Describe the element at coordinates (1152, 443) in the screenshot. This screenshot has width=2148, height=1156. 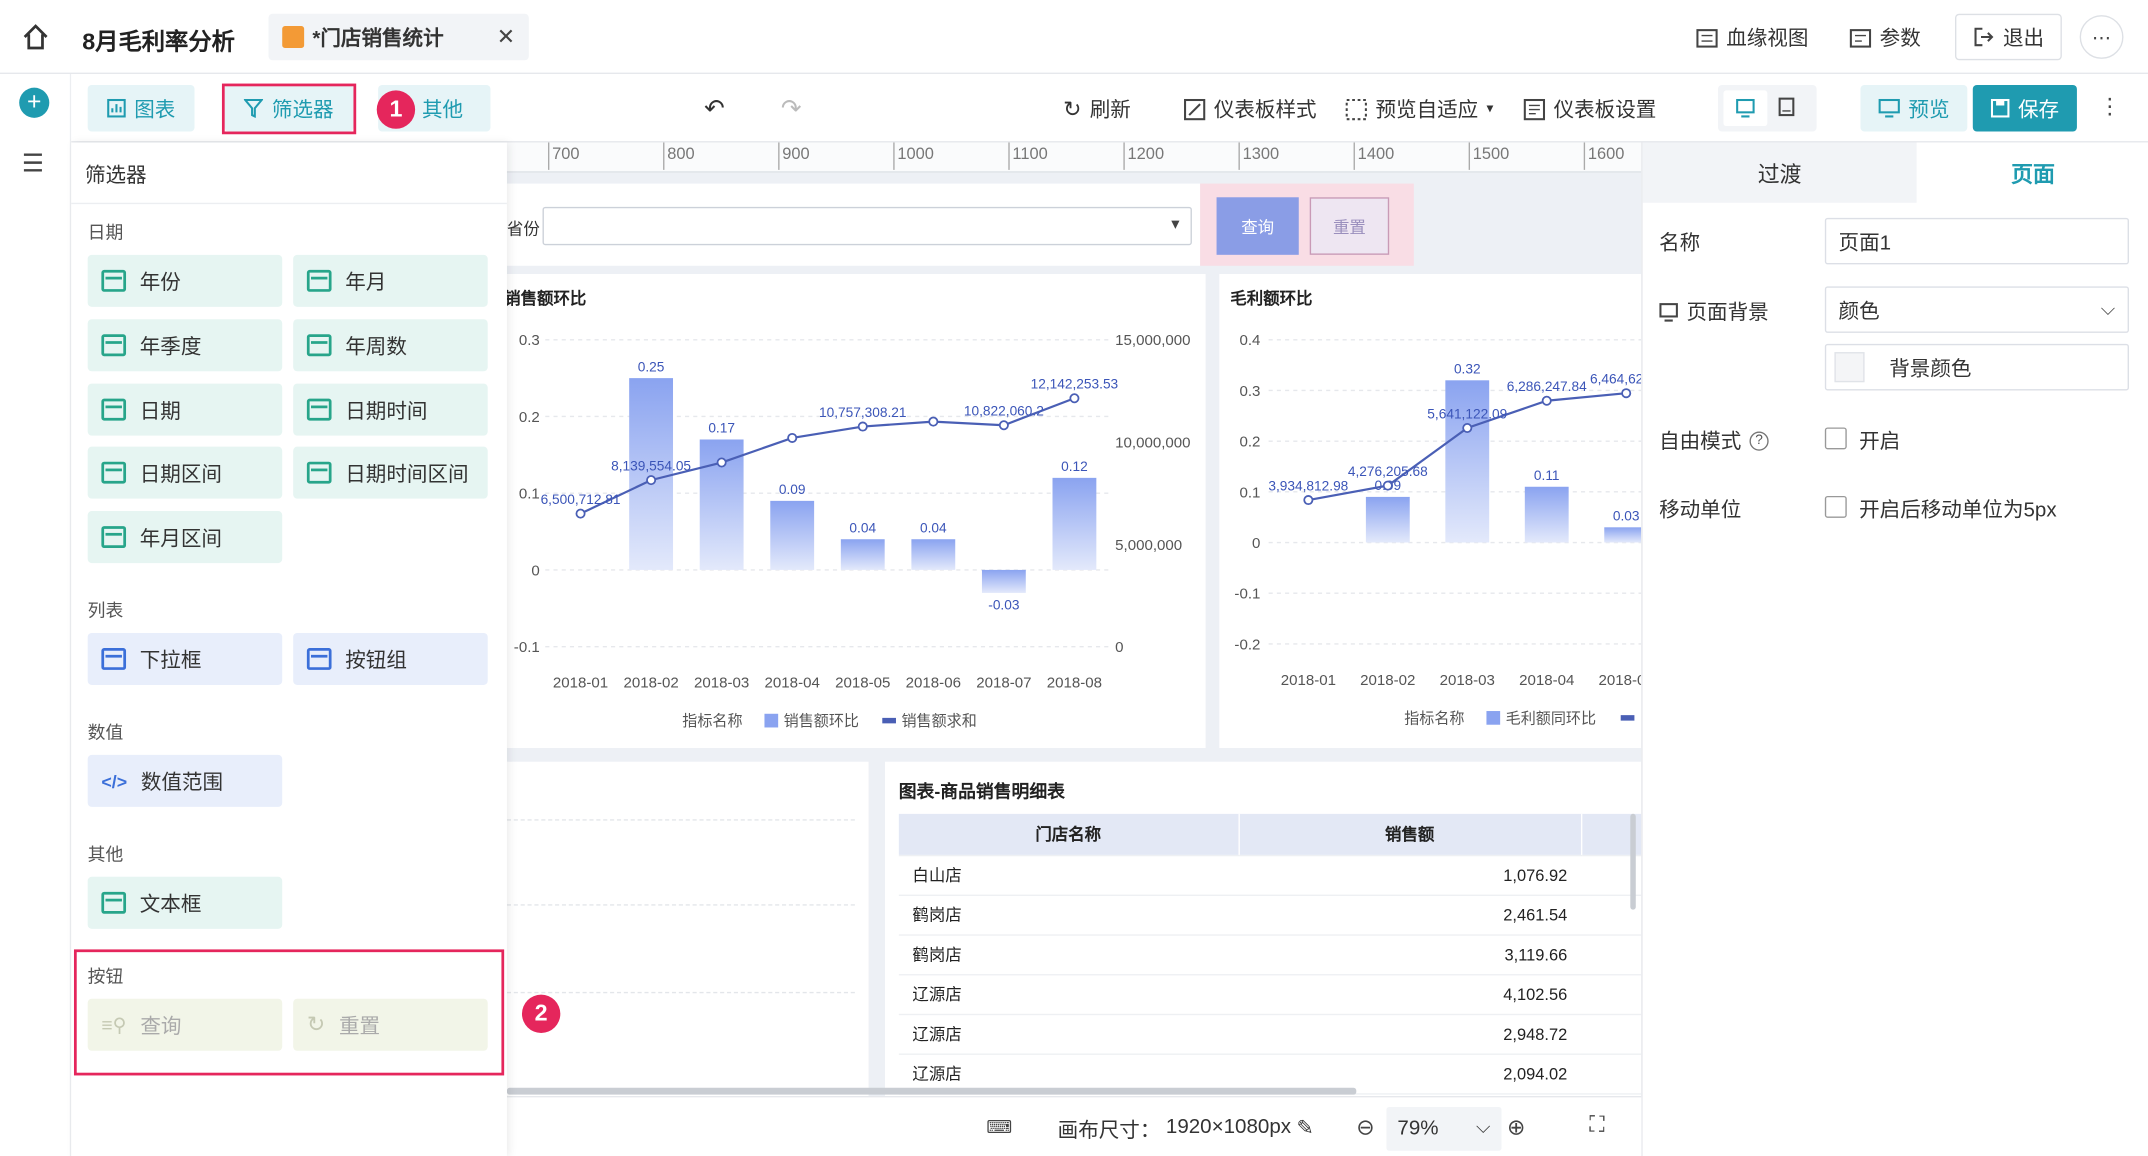
I see `y2-tick-label: 10,000,000` at that location.